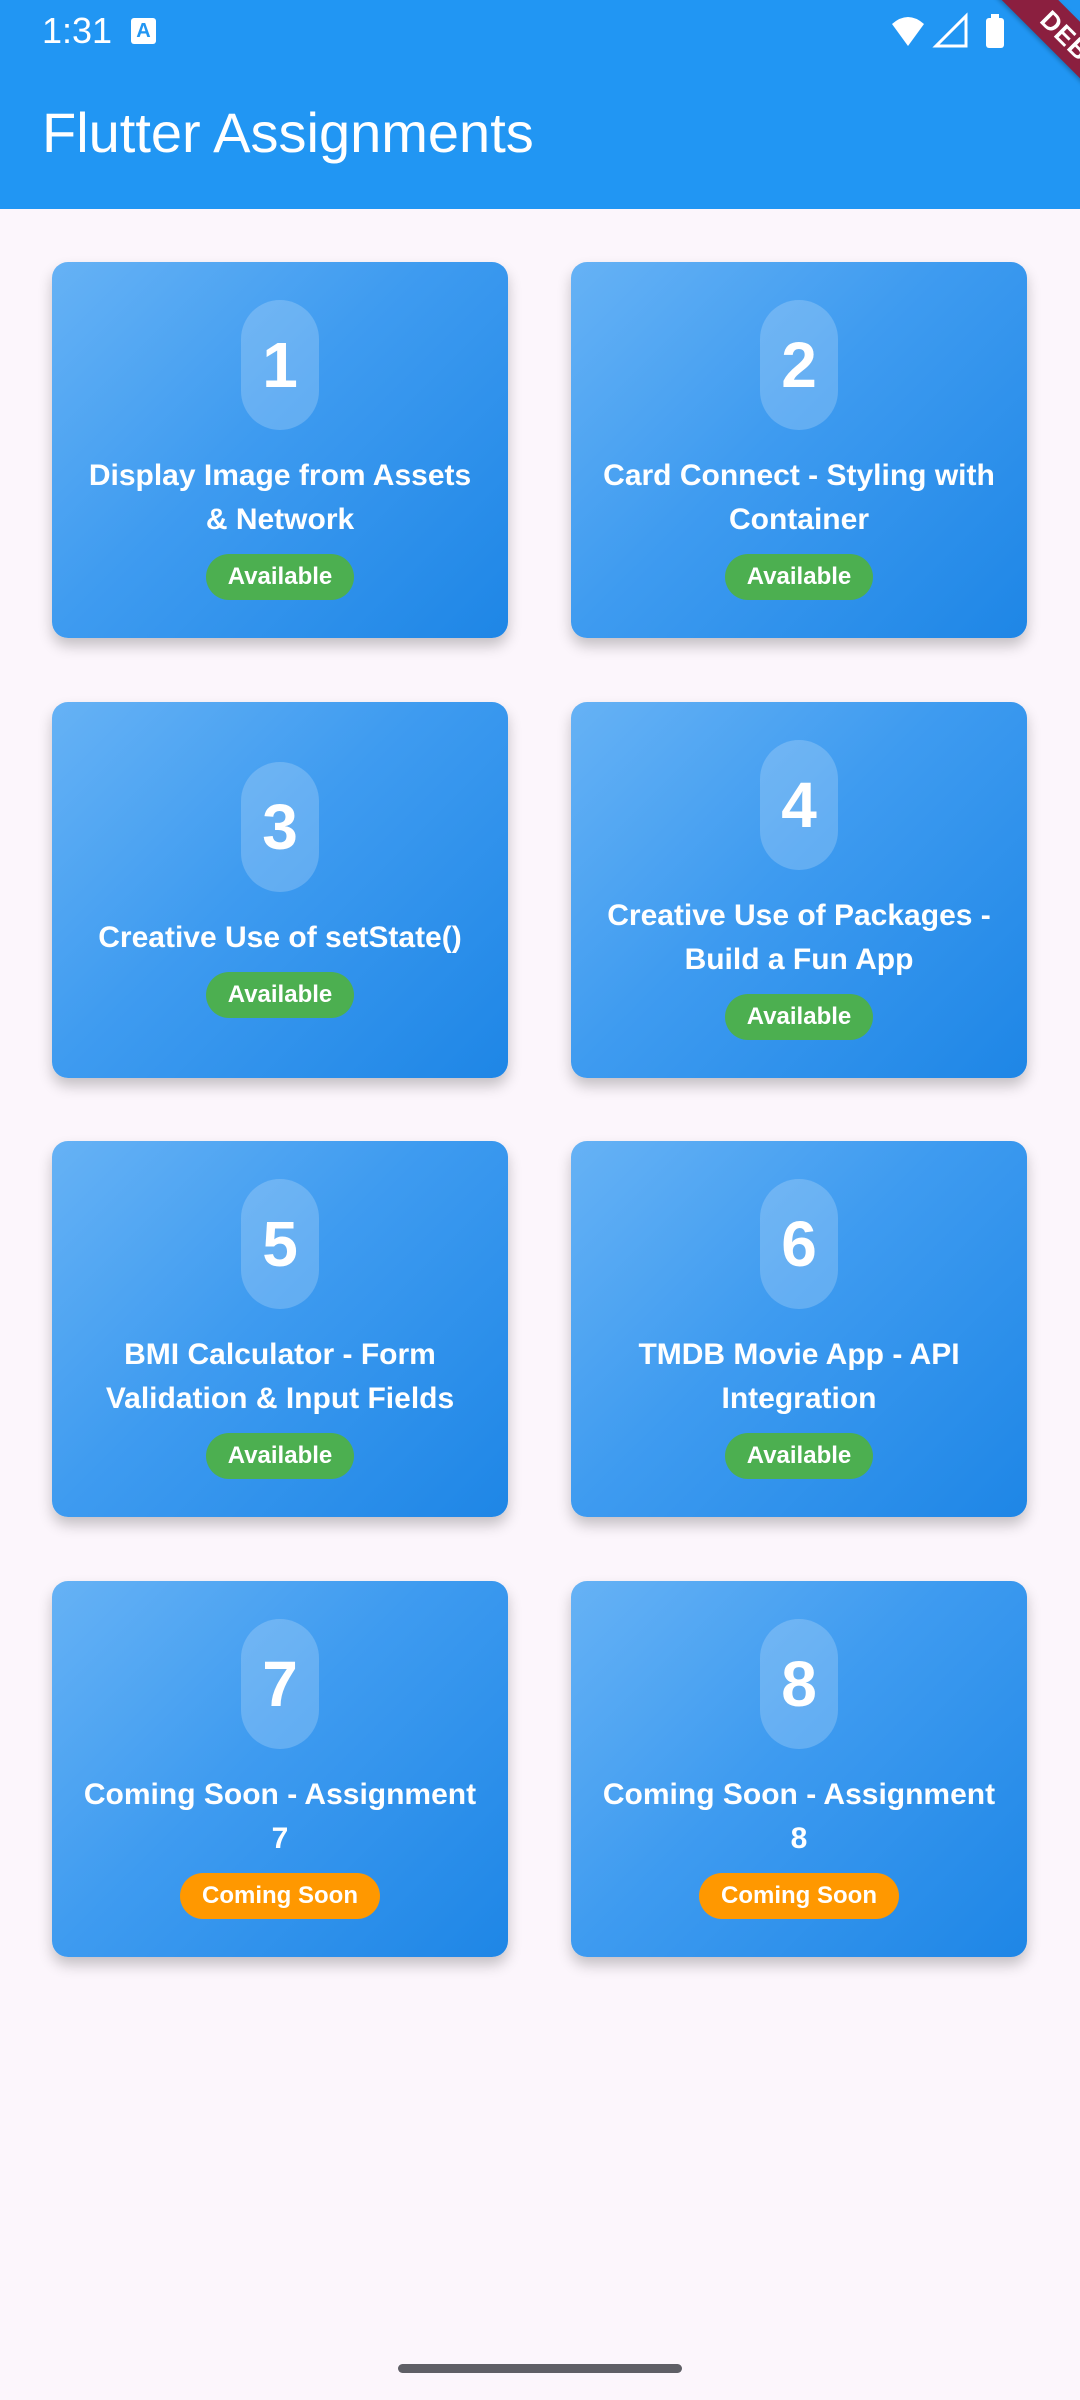  Describe the element at coordinates (799, 1684) in the screenshot. I see `assignment-number: 8` at that location.